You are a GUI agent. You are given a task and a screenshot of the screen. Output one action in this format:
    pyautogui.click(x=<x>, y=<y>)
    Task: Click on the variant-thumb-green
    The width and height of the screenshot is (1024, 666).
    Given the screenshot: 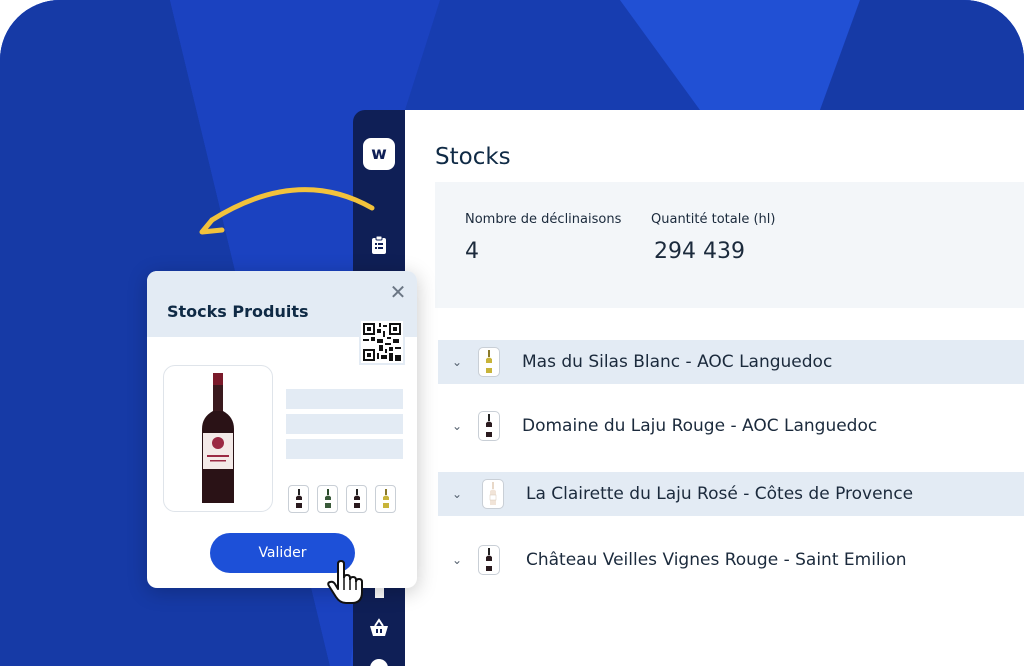 What is the action you would take?
    pyautogui.click(x=327, y=499)
    